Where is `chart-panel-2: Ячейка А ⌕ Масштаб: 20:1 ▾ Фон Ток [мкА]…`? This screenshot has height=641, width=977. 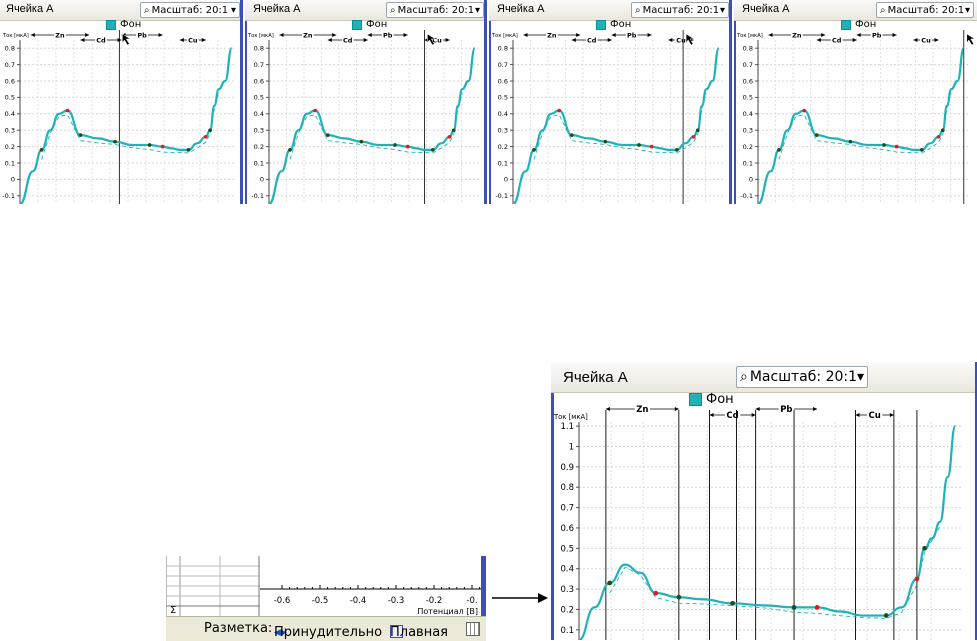
chart-panel-2: Ячейка А ⌕ Масштаб: 20:1 ▾ Фон Ток [мкА]… is located at coordinates (366, 102).